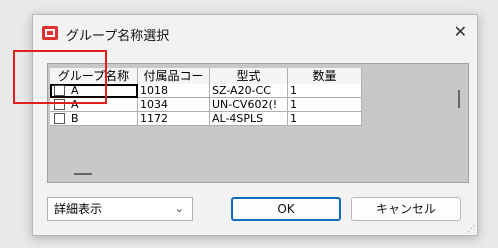 The height and width of the screenshot is (248, 498). I want to click on chevron-down-icon: ⌄, so click(179, 208).